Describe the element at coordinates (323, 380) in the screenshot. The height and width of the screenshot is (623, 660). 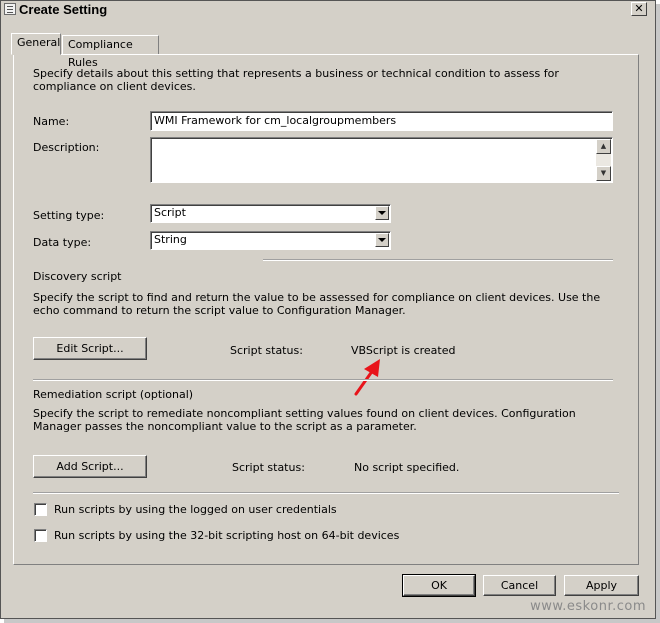
I see `remediation-separator` at that location.